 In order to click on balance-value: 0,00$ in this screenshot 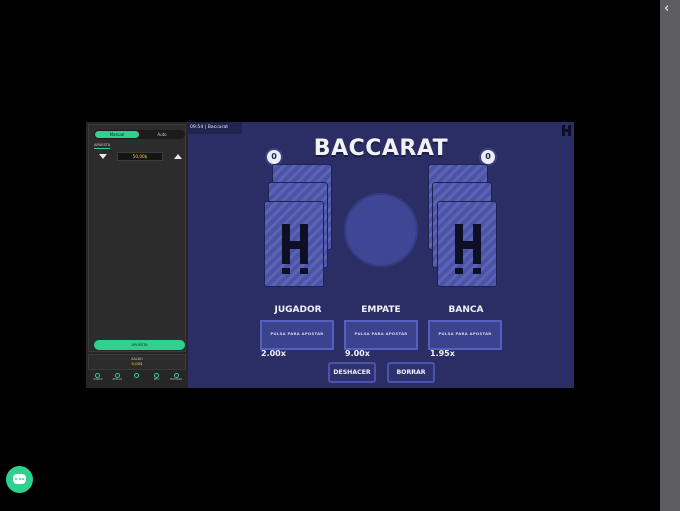, I will do `click(137, 363)`.